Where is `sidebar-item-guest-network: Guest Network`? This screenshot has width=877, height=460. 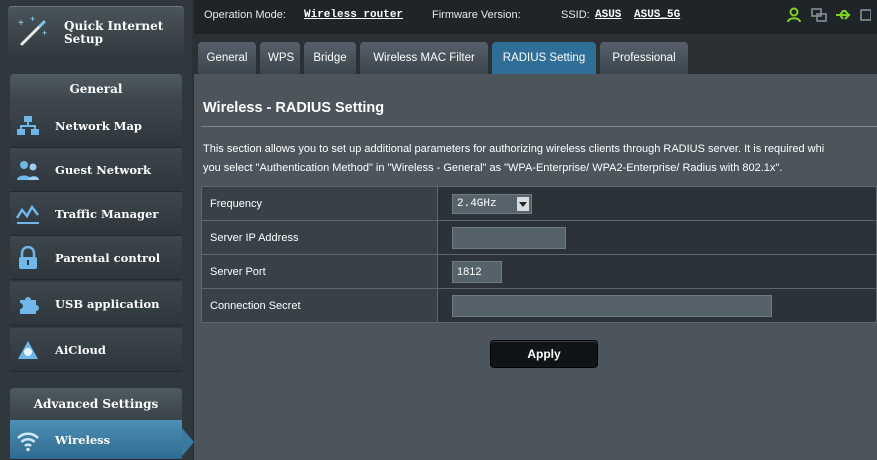 sidebar-item-guest-network: Guest Network is located at coordinates (96, 170).